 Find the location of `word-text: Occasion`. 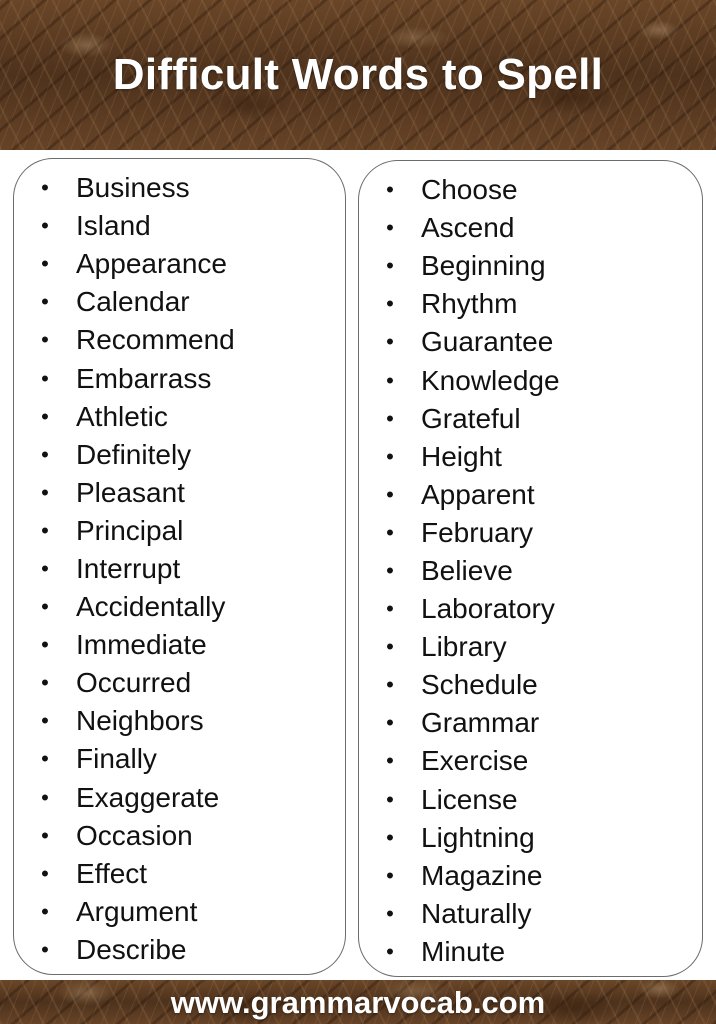

word-text: Occasion is located at coordinates (134, 835).